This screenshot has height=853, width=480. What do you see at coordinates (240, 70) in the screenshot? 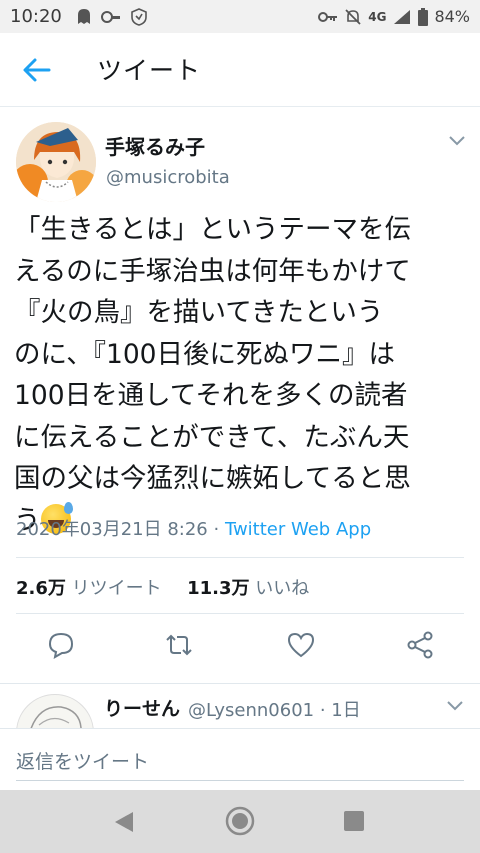
I see `app-header: ツイート` at bounding box center [240, 70].